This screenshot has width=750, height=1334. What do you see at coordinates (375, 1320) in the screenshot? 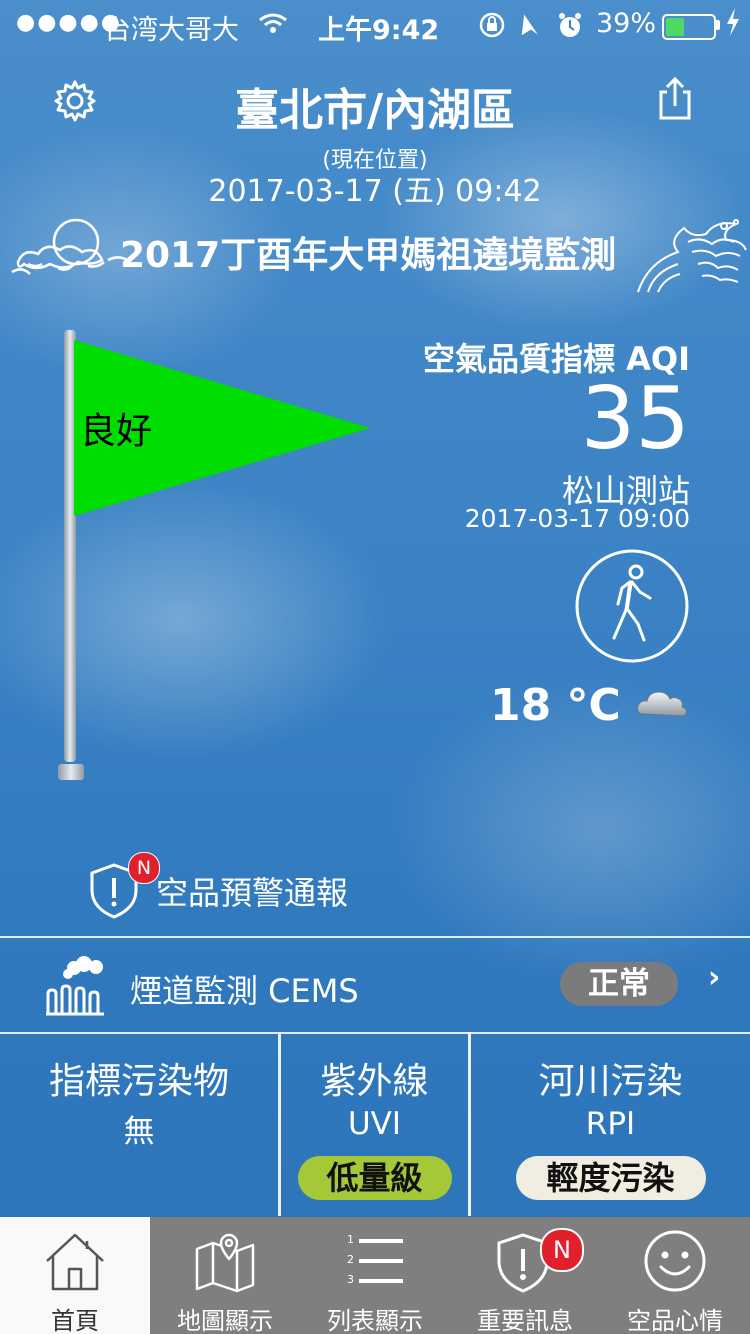
I see `tab-list-label: 列表顯示` at bounding box center [375, 1320].